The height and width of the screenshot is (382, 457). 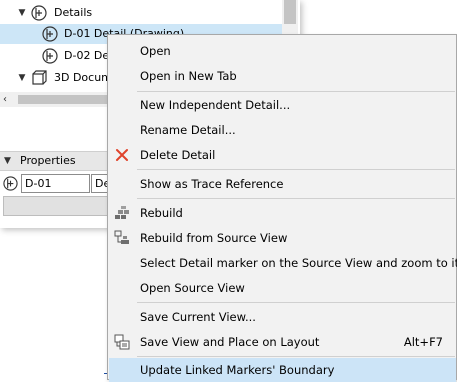 What do you see at coordinates (122, 238) in the screenshot?
I see `rebuild-from-source-icon` at bounding box center [122, 238].